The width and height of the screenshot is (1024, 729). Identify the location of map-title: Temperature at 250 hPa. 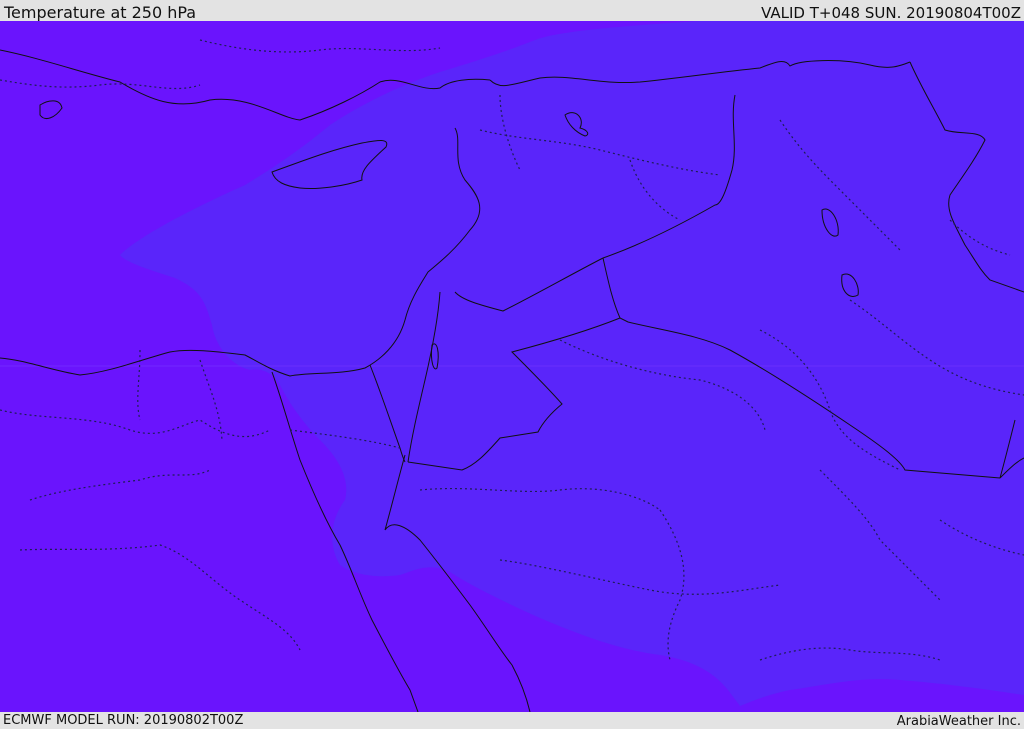
(100, 12).